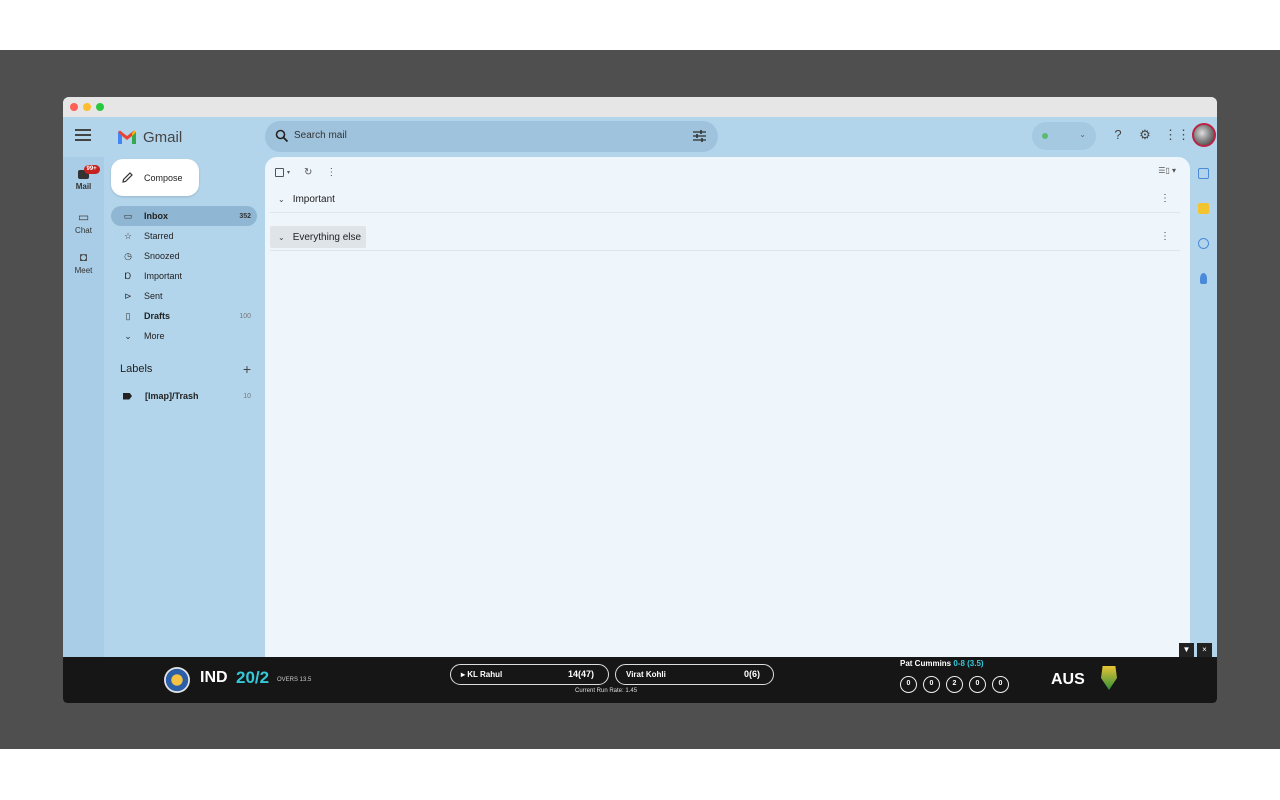  I want to click on ball-result: 2, so click(954, 684).